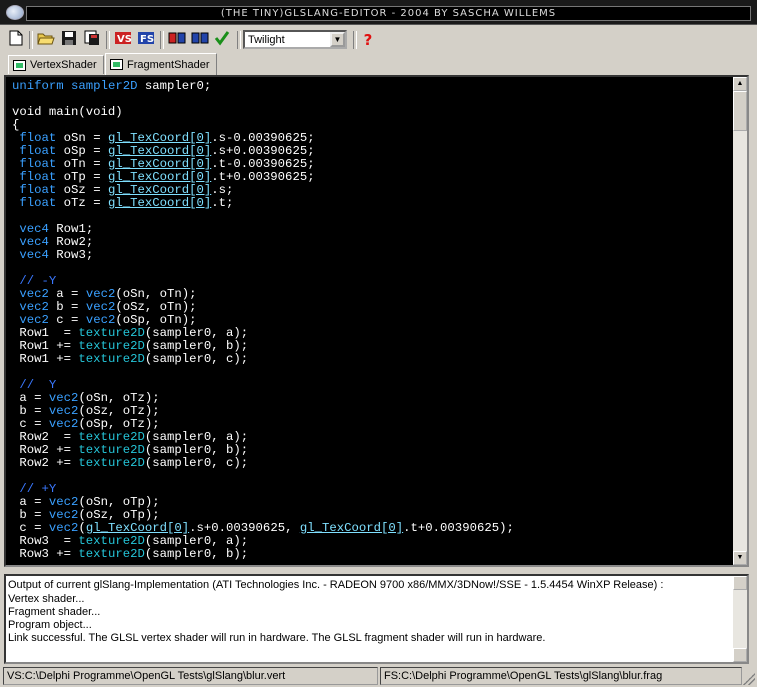 This screenshot has width=757, height=687. I want to click on toolbar: VS FS ?, so click(378, 40).